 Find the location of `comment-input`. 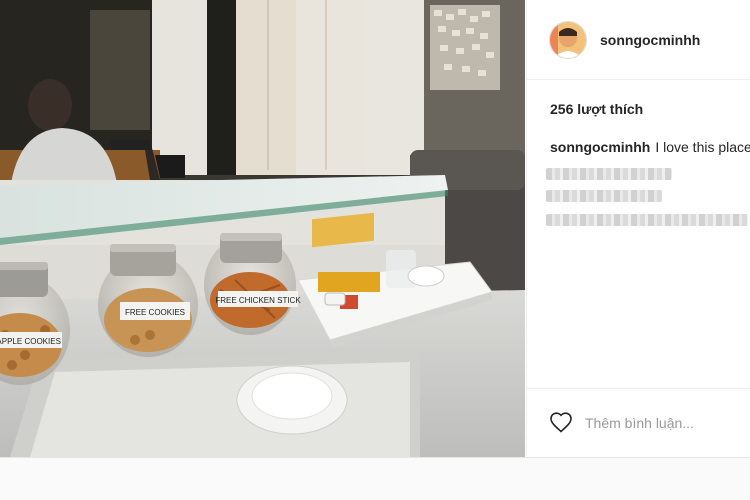

comment-input is located at coordinates (660, 423).